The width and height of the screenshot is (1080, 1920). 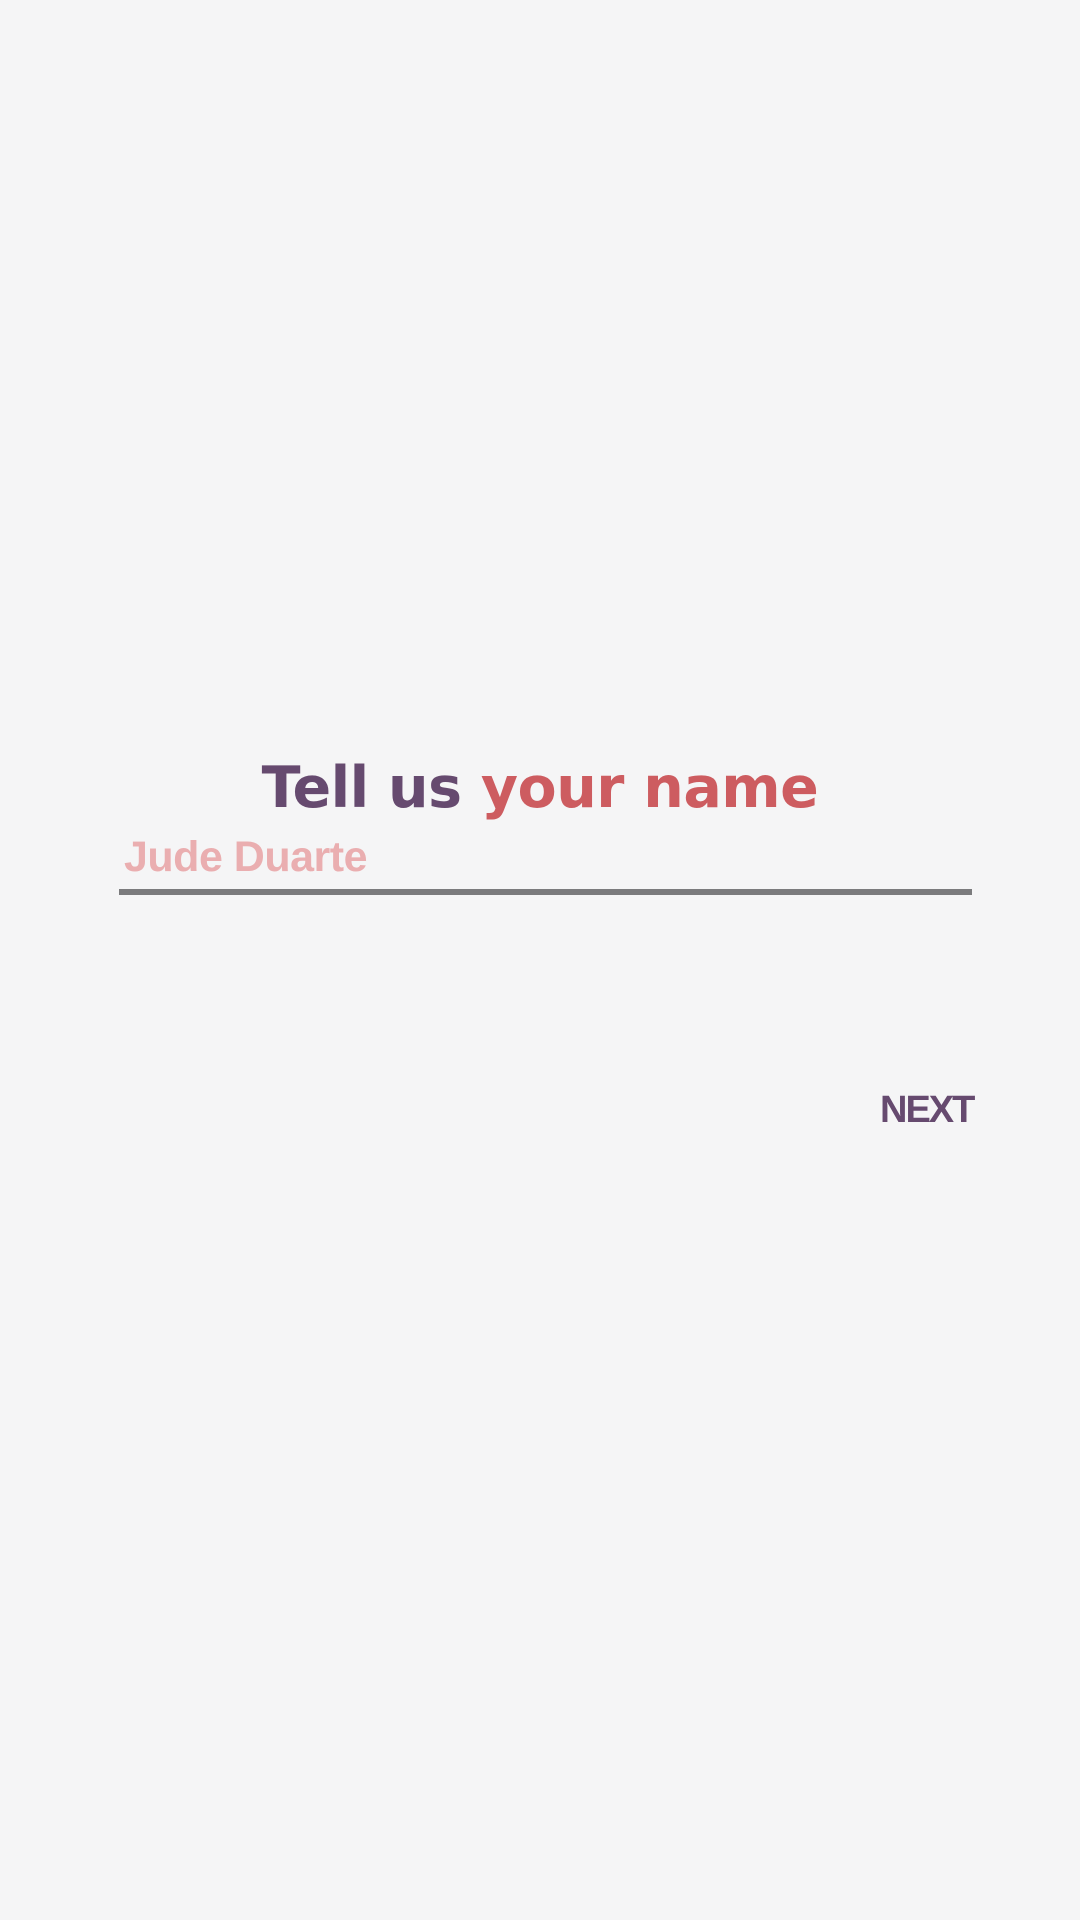 What do you see at coordinates (927, 1110) in the screenshot?
I see `next-button: NEXT` at bounding box center [927, 1110].